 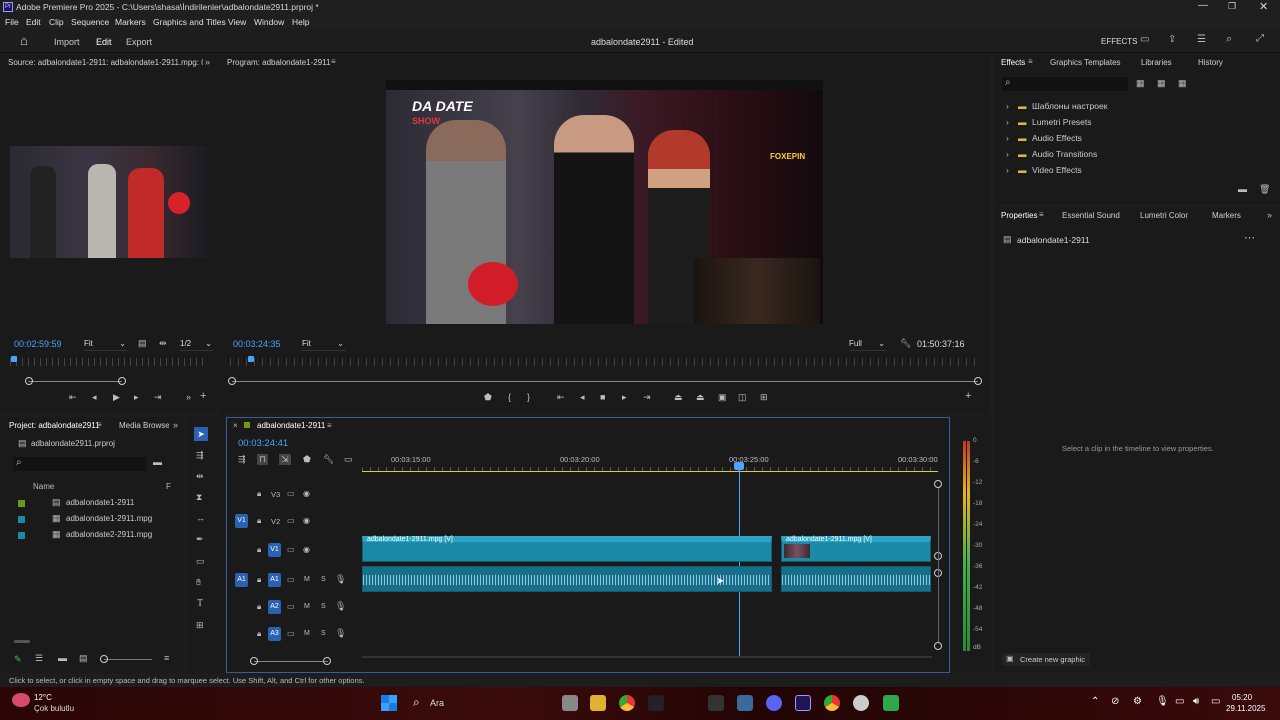 What do you see at coordinates (291, 549) in the screenshot?
I see `sync-icon: ▭` at bounding box center [291, 549].